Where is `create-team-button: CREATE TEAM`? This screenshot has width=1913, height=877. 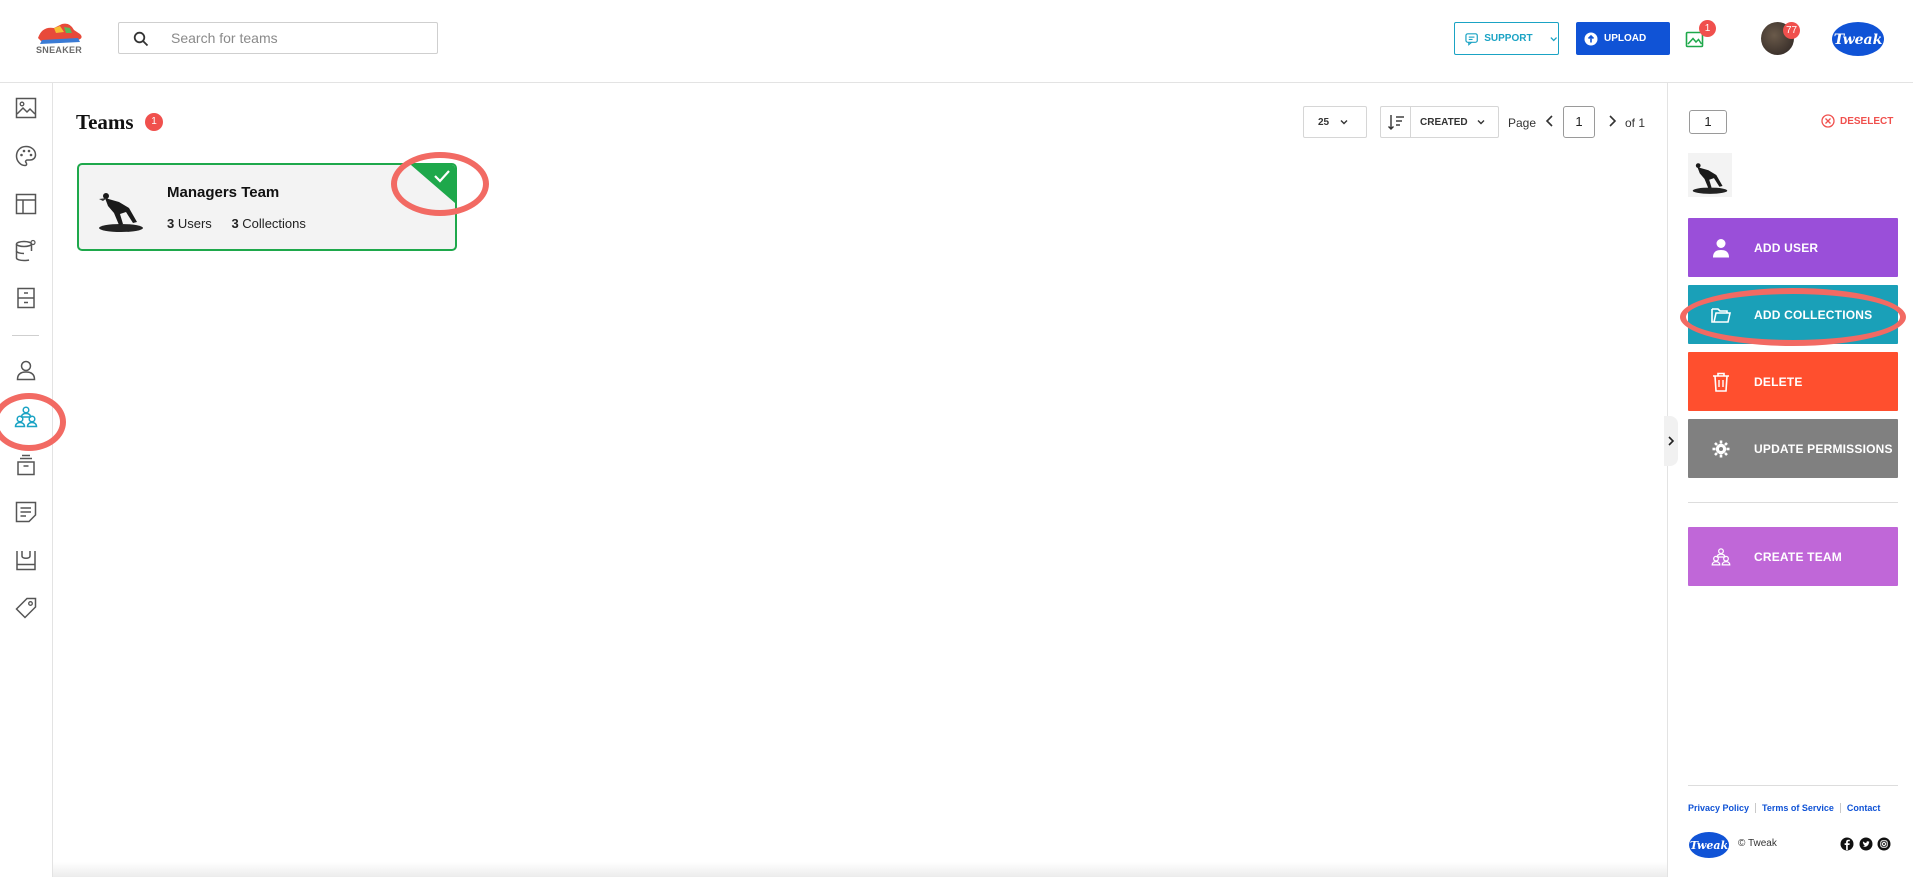
create-team-button: CREATE TEAM is located at coordinates (1793, 556).